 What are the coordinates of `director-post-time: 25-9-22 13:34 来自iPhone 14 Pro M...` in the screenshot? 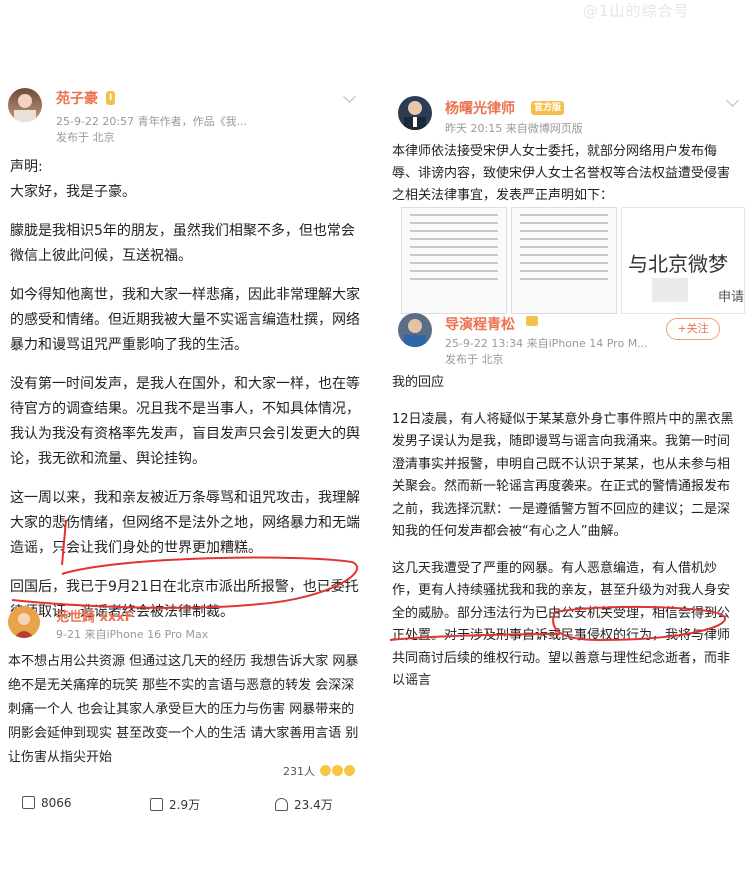 It's located at (546, 343).